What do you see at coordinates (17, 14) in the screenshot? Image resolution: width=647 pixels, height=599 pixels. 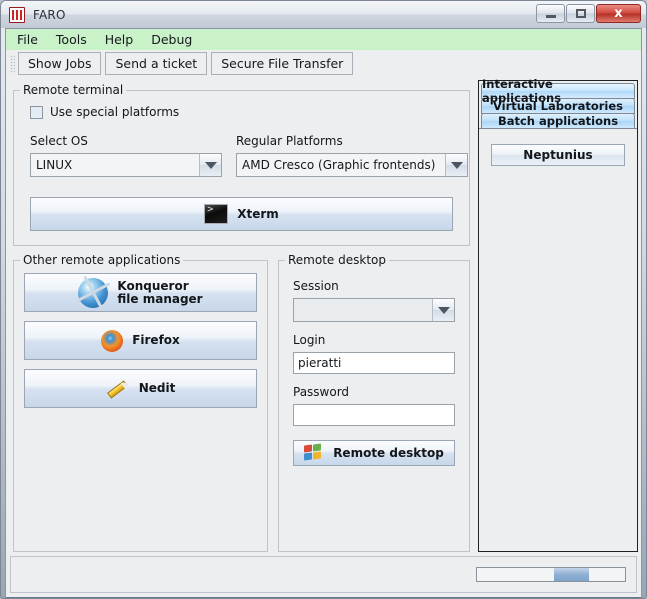 I see `faro-app-icon` at bounding box center [17, 14].